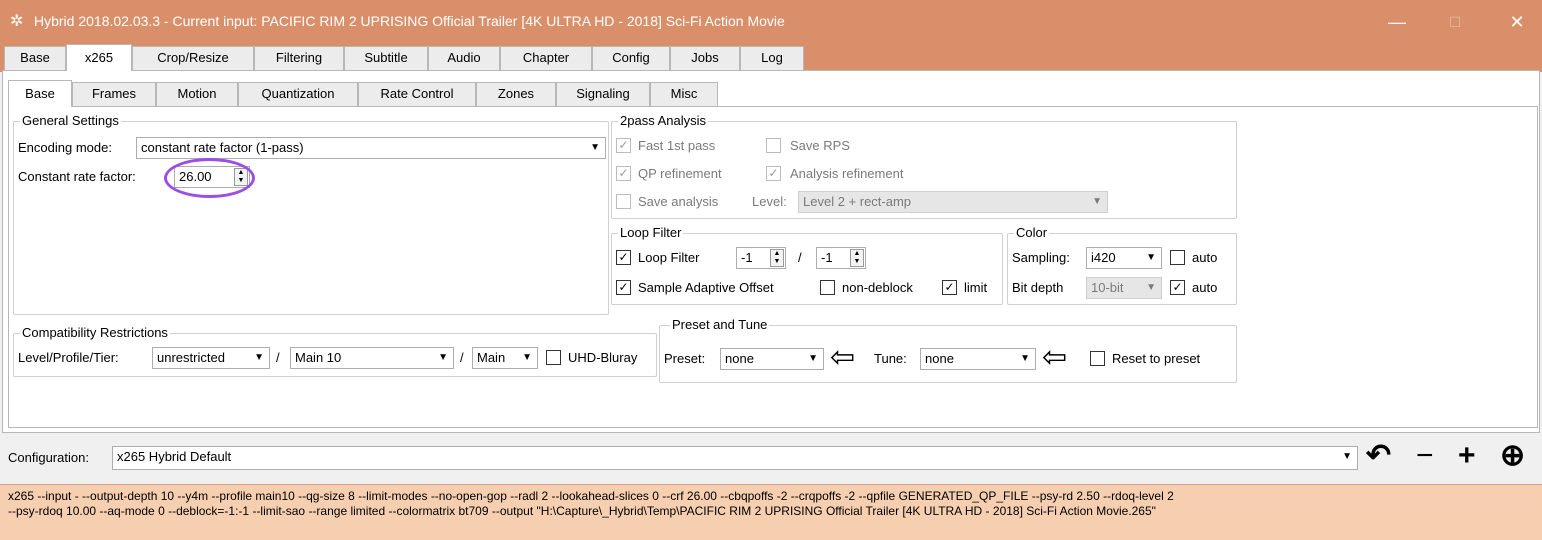  Describe the element at coordinates (222, 147) in the screenshot. I see `encoding-mode-value: constant rate factor (1-pass)` at that location.